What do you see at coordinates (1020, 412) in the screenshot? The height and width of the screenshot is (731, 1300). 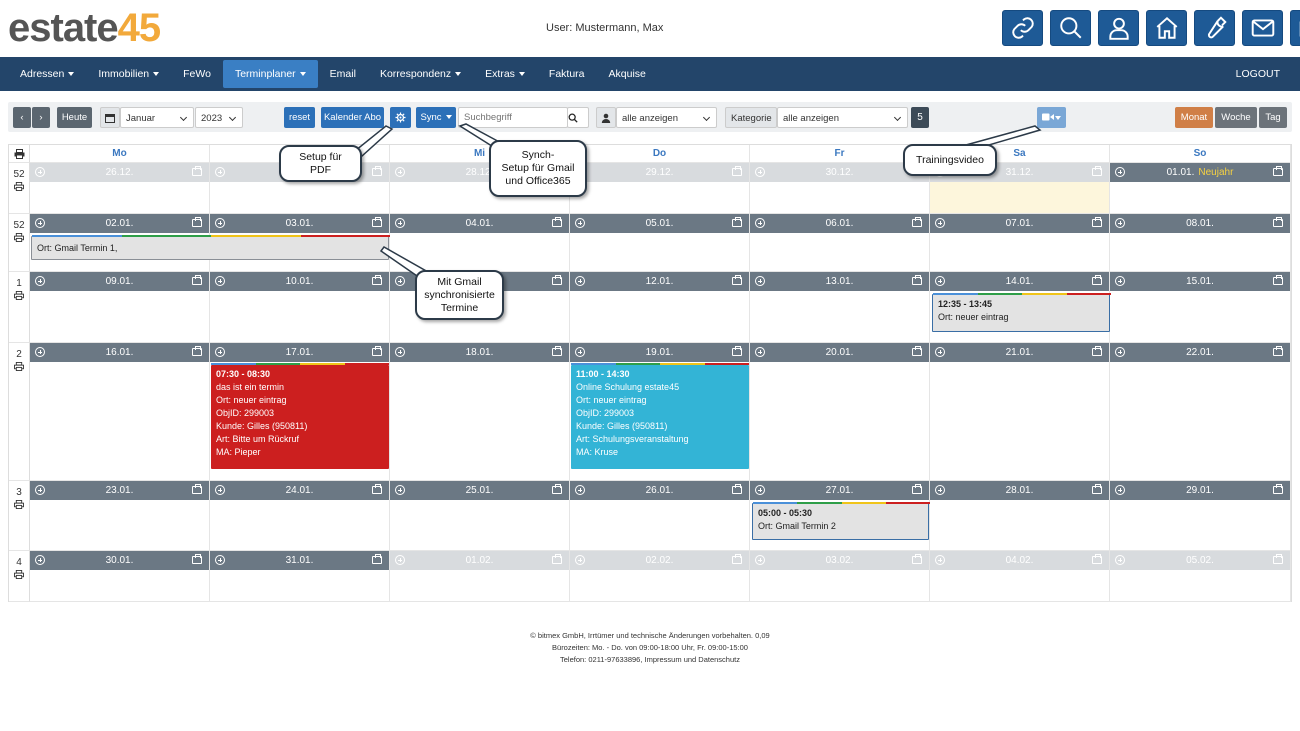 I see `day-cell: 21.01.` at bounding box center [1020, 412].